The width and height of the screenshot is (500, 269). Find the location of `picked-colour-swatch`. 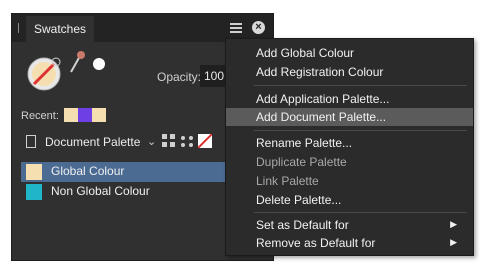

picked-colour-swatch is located at coordinates (99, 64).